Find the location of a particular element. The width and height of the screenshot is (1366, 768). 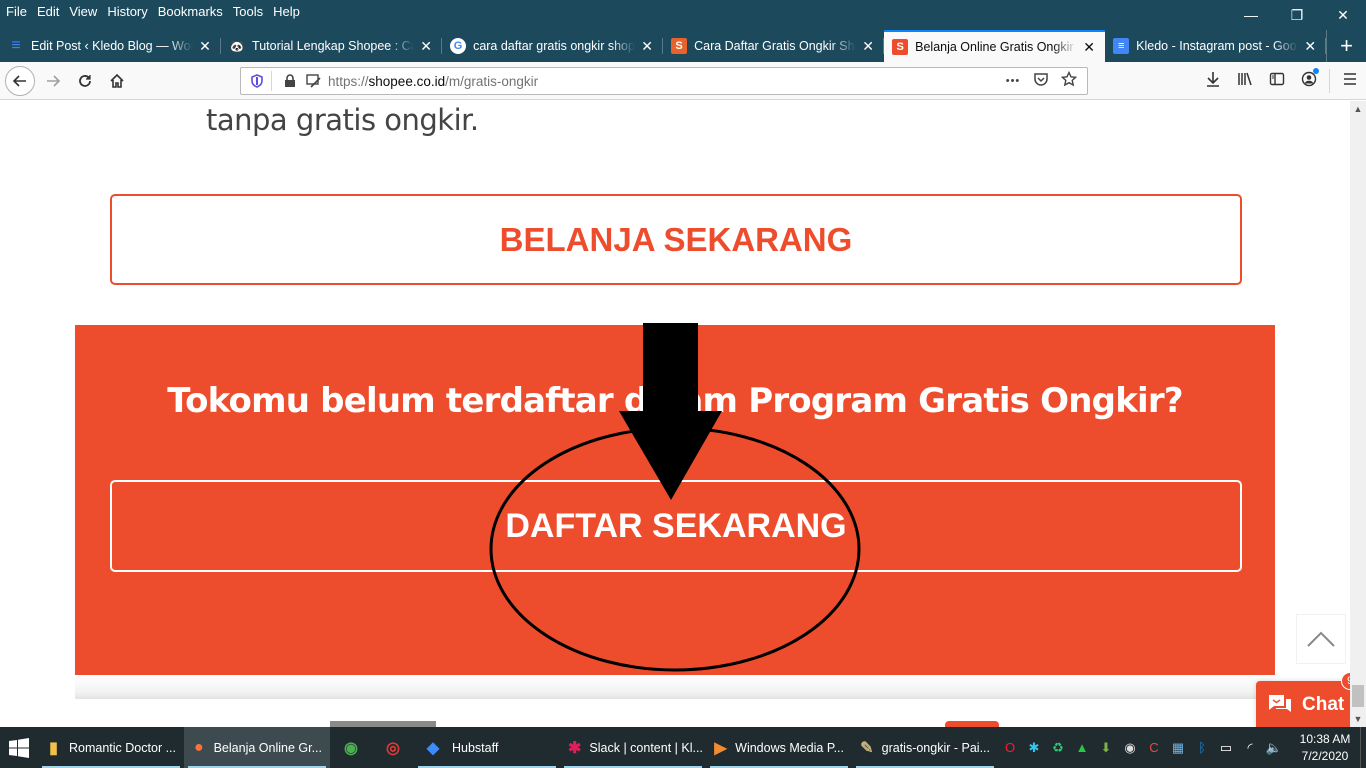

back-to-top-button is located at coordinates (1321, 639).